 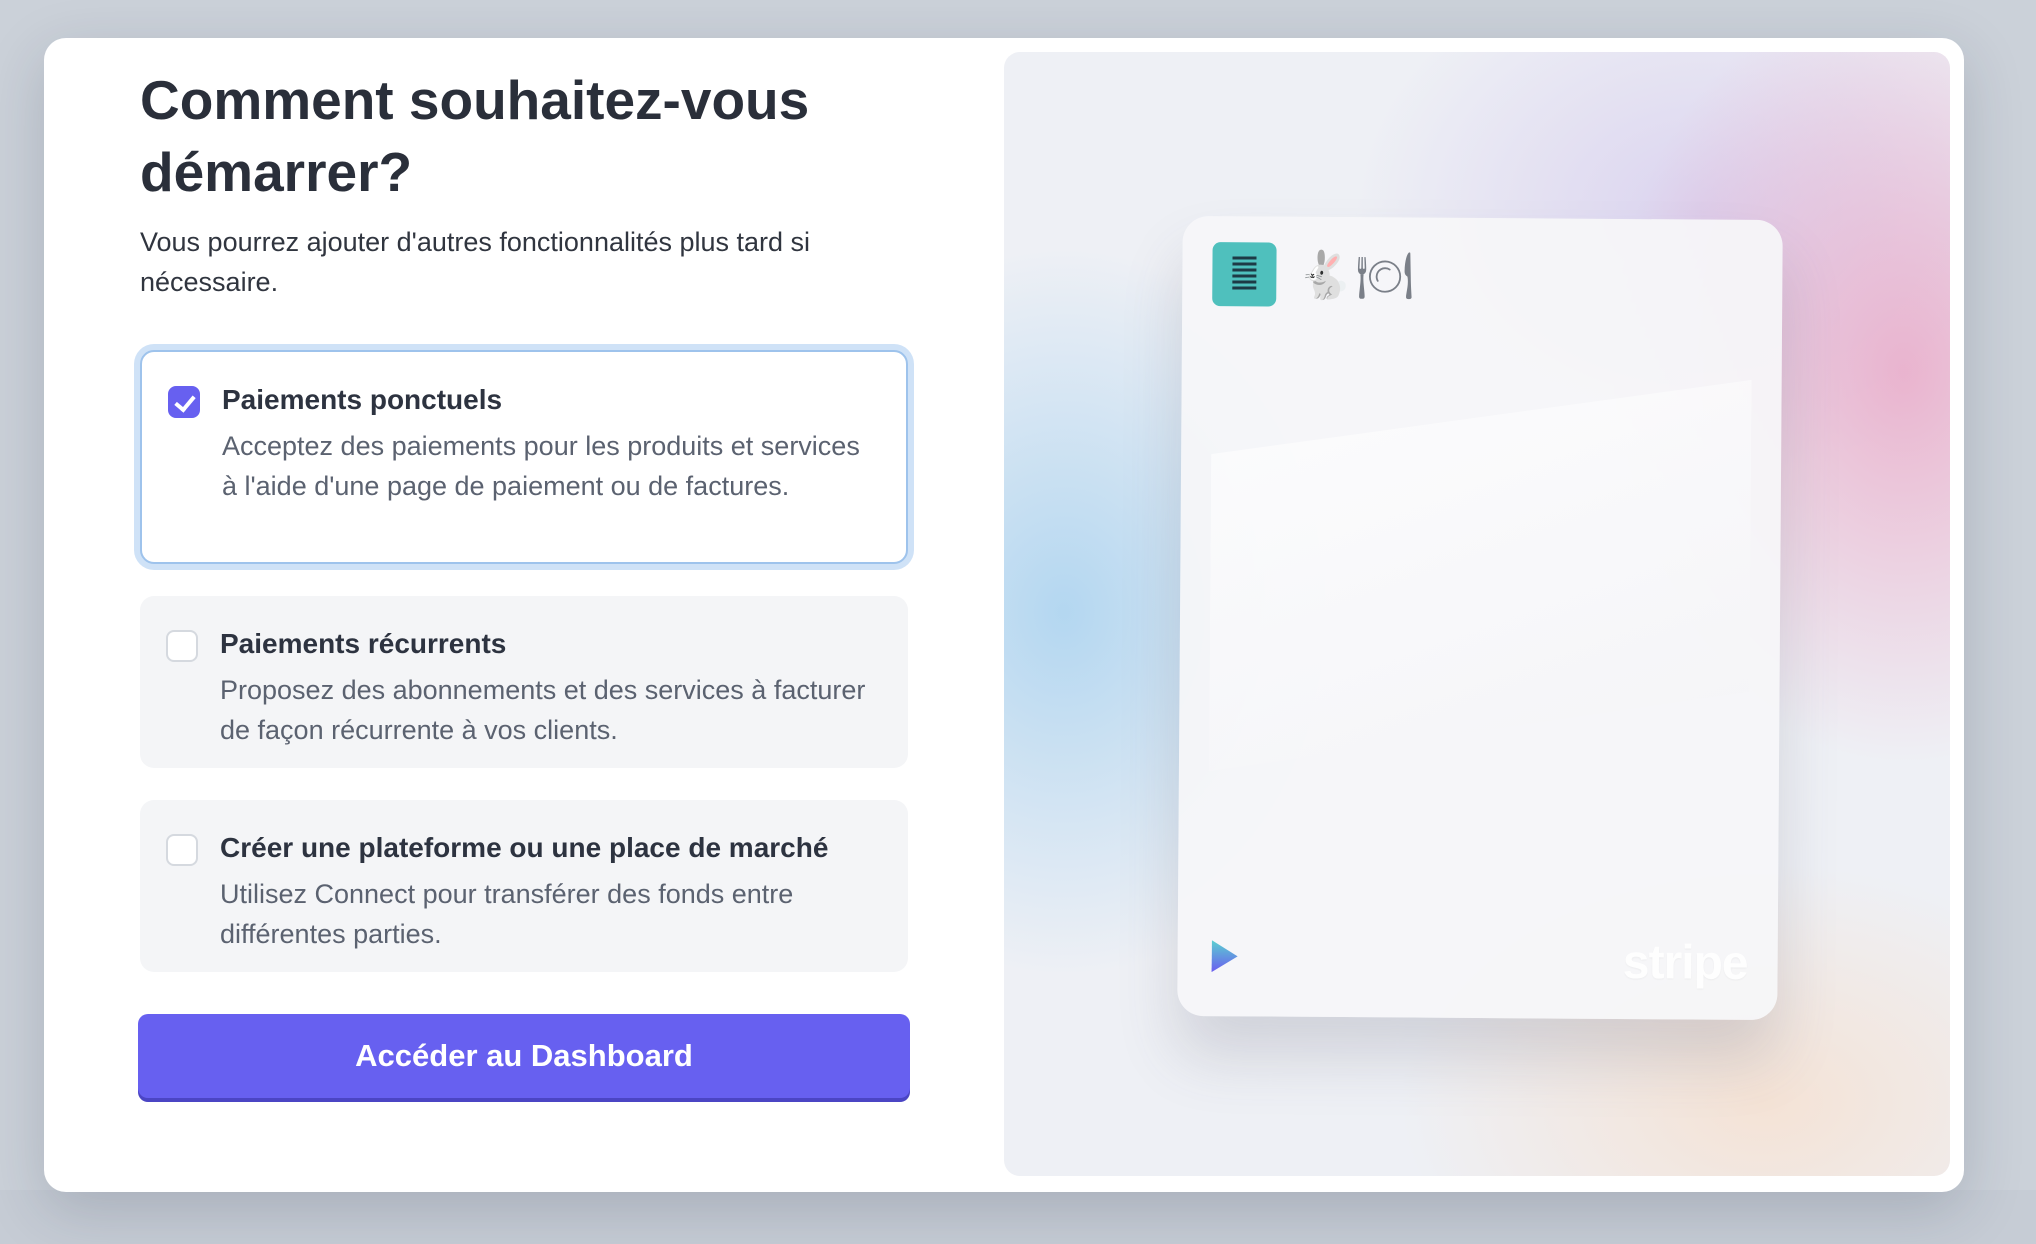 What do you see at coordinates (475, 136) in the screenshot?
I see `page-title: Comment souhaitez-vous démarrer?` at bounding box center [475, 136].